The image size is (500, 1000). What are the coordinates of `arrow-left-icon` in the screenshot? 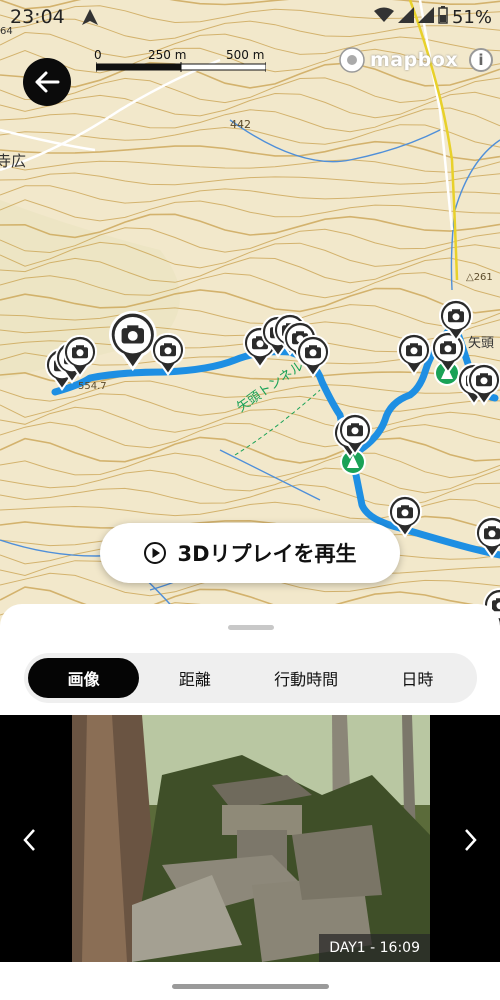 It's located at (47, 82).